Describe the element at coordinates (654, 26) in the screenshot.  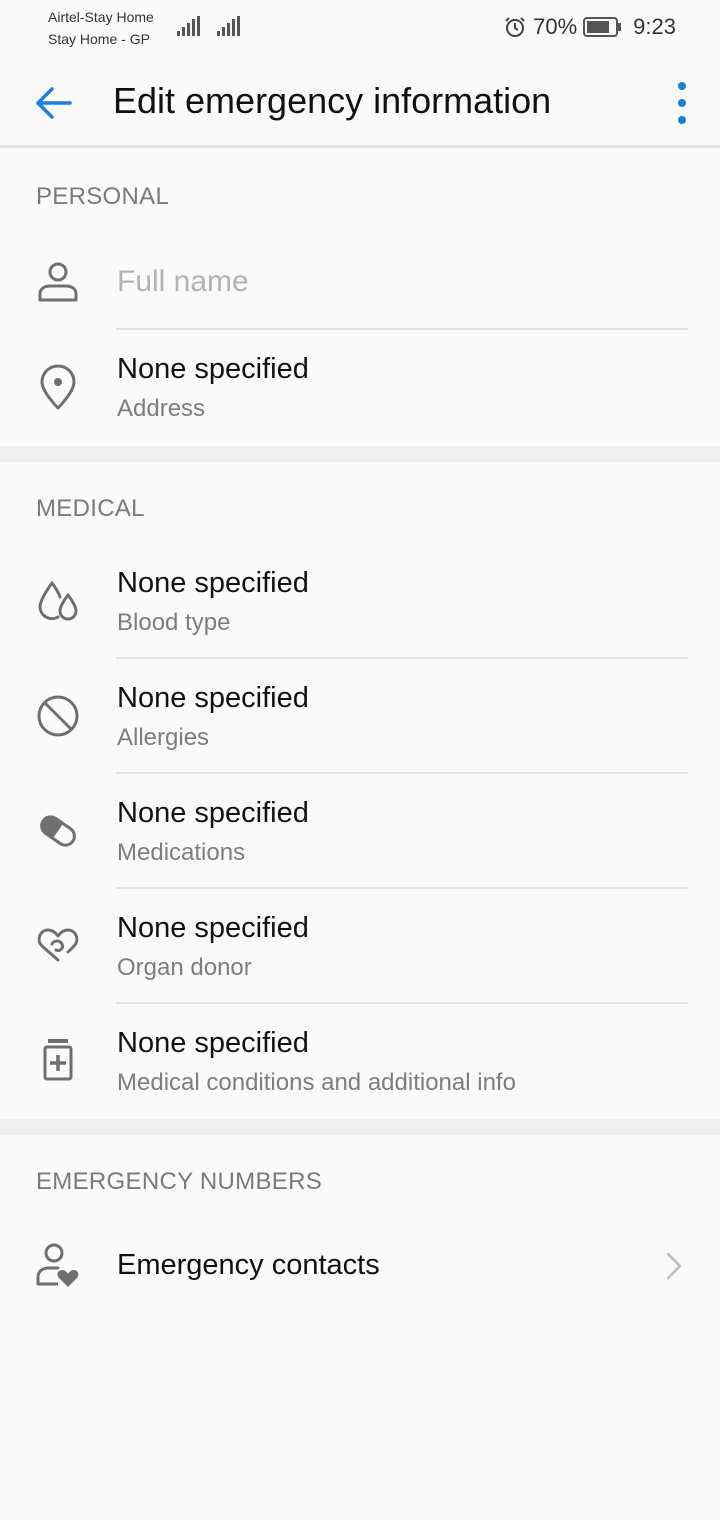
I see `clock-time: 9:23` at that location.